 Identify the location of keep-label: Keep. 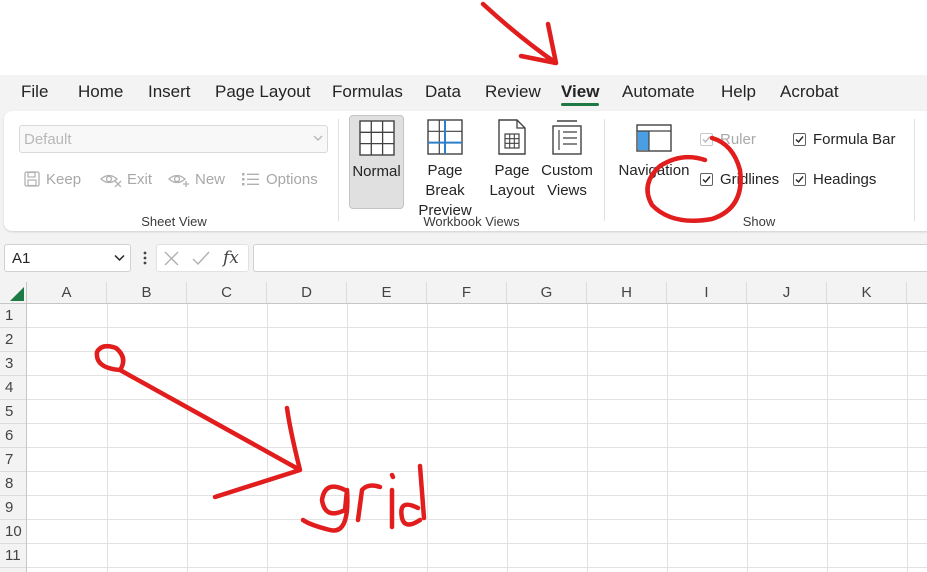
(64, 179).